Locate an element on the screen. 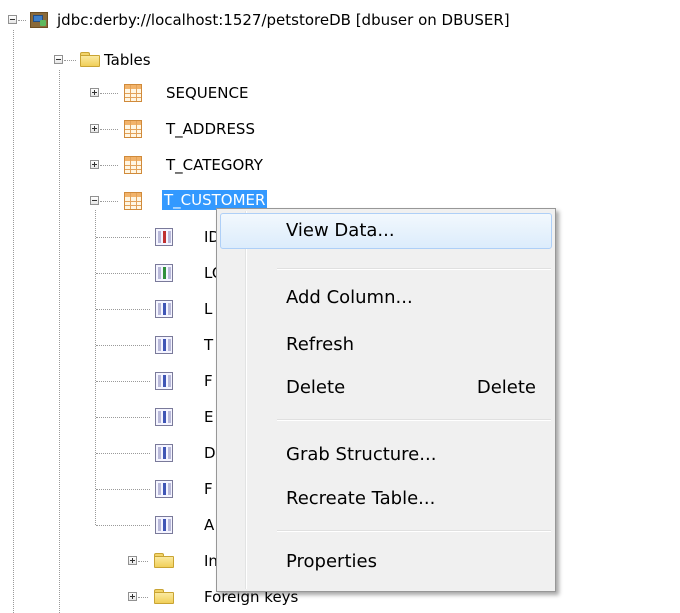 This screenshot has width=680, height=613. collapse-tables-toggle is located at coordinates (58, 59).